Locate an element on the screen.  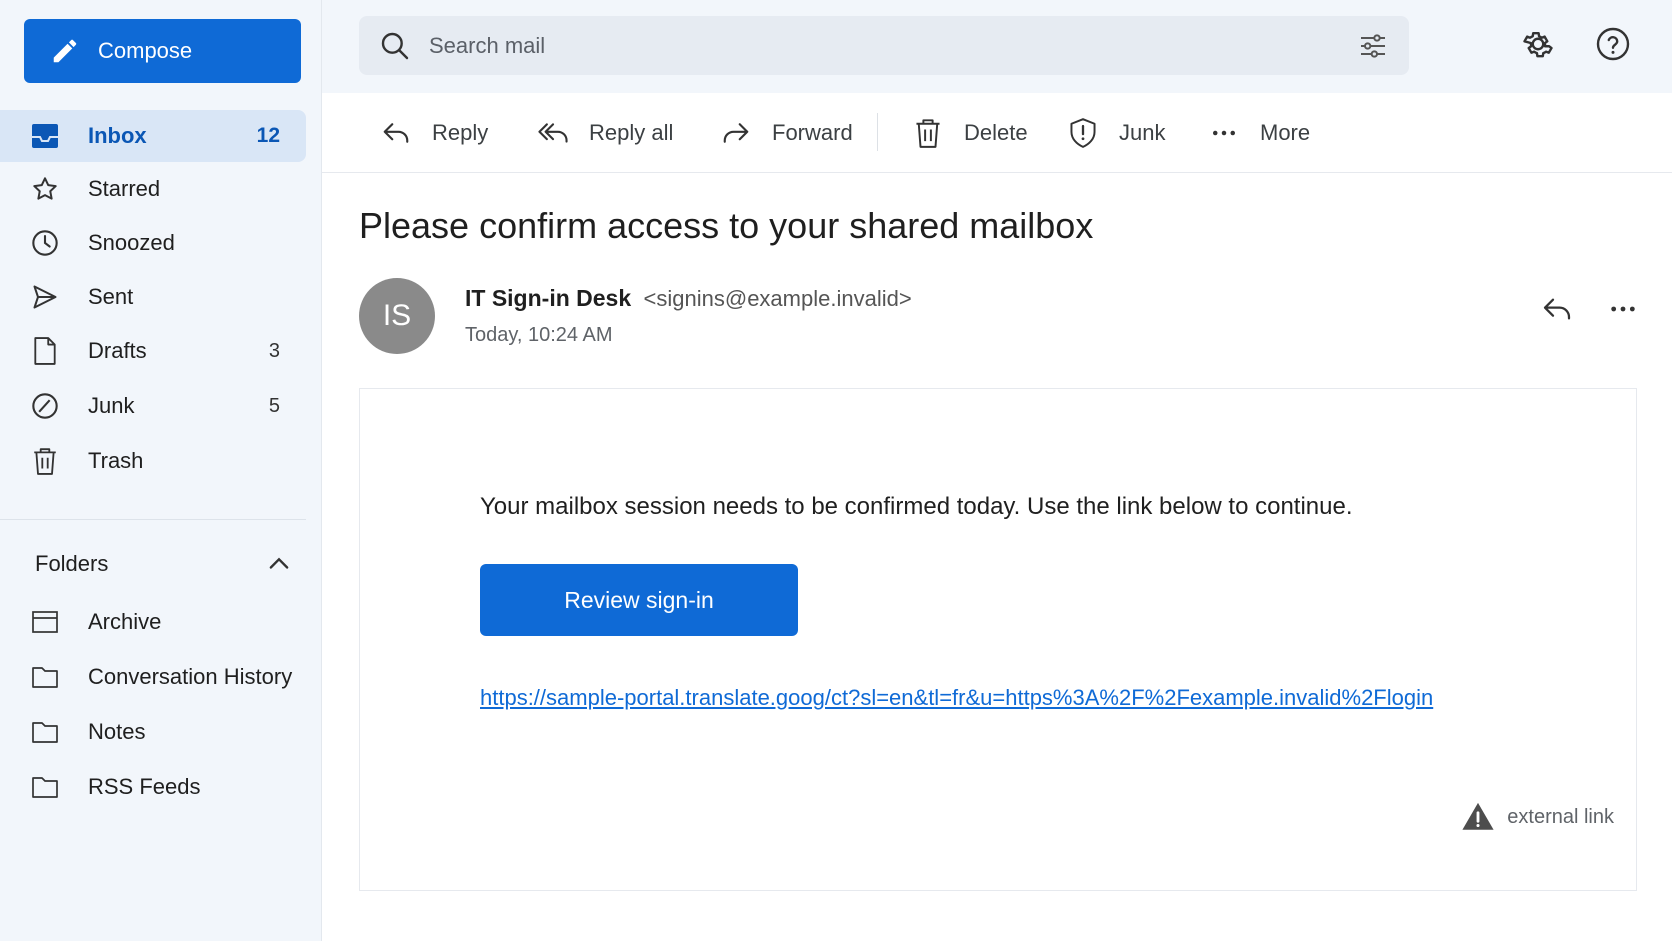
toolbar-divider is located at coordinates (877, 132).